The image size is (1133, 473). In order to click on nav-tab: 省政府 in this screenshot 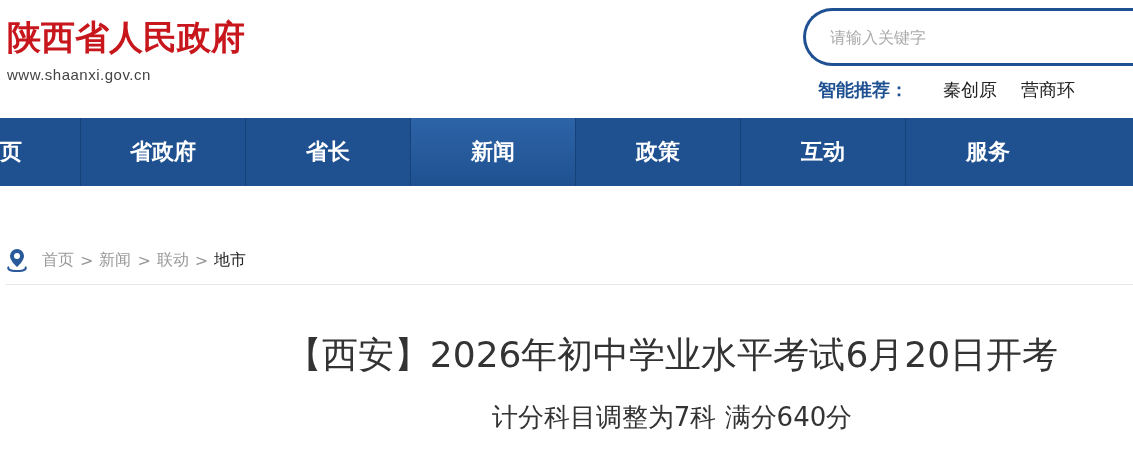, I will do `click(162, 152)`.